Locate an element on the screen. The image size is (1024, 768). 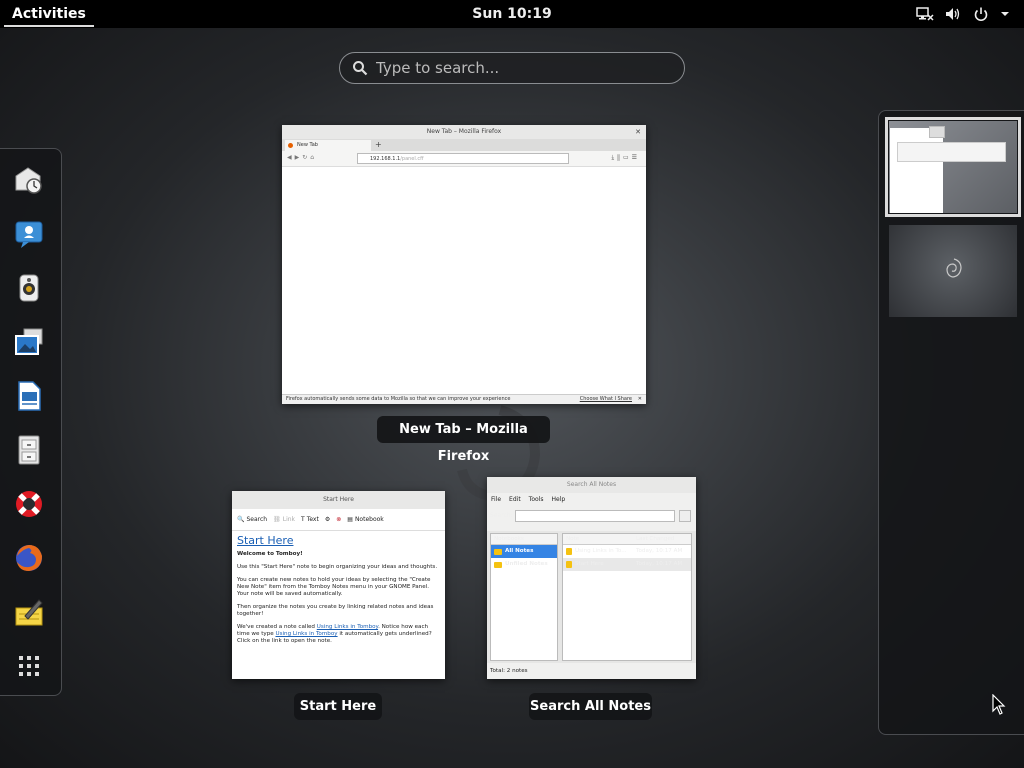
search-input is located at coordinates (516, 68).